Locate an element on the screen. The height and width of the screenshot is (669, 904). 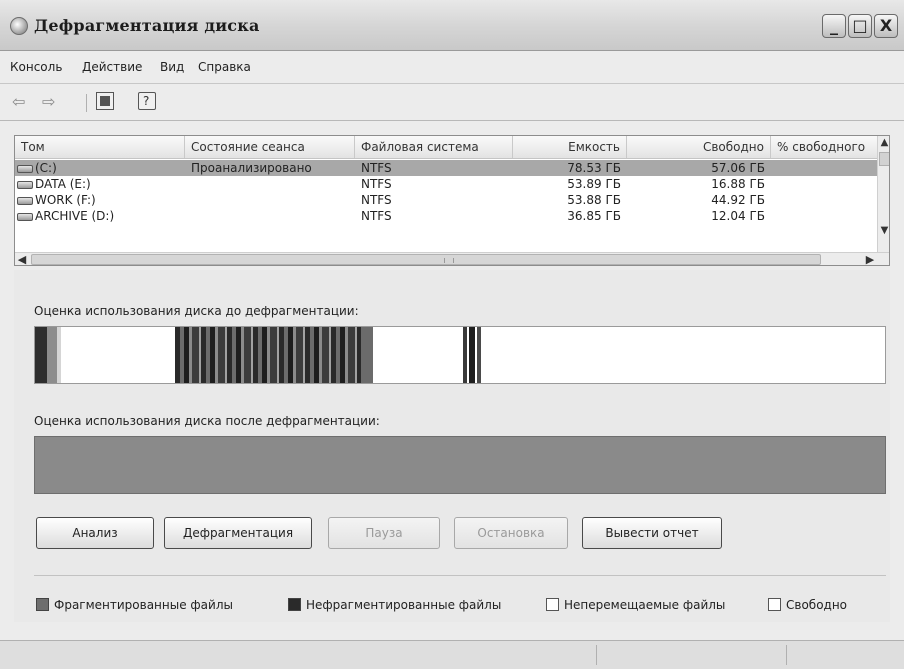
forward-arrow-icon: ⇨ is located at coordinates (48, 102).